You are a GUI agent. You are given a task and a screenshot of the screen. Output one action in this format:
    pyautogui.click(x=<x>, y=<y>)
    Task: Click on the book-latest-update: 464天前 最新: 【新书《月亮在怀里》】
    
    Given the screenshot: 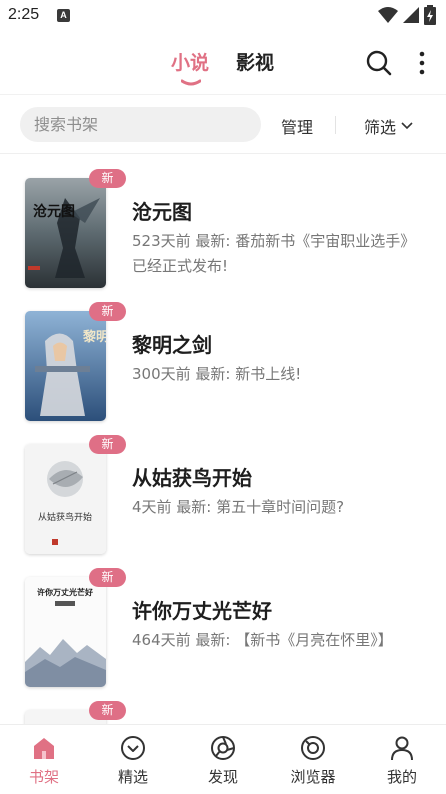 What is the action you would take?
    pyautogui.click(x=262, y=640)
    